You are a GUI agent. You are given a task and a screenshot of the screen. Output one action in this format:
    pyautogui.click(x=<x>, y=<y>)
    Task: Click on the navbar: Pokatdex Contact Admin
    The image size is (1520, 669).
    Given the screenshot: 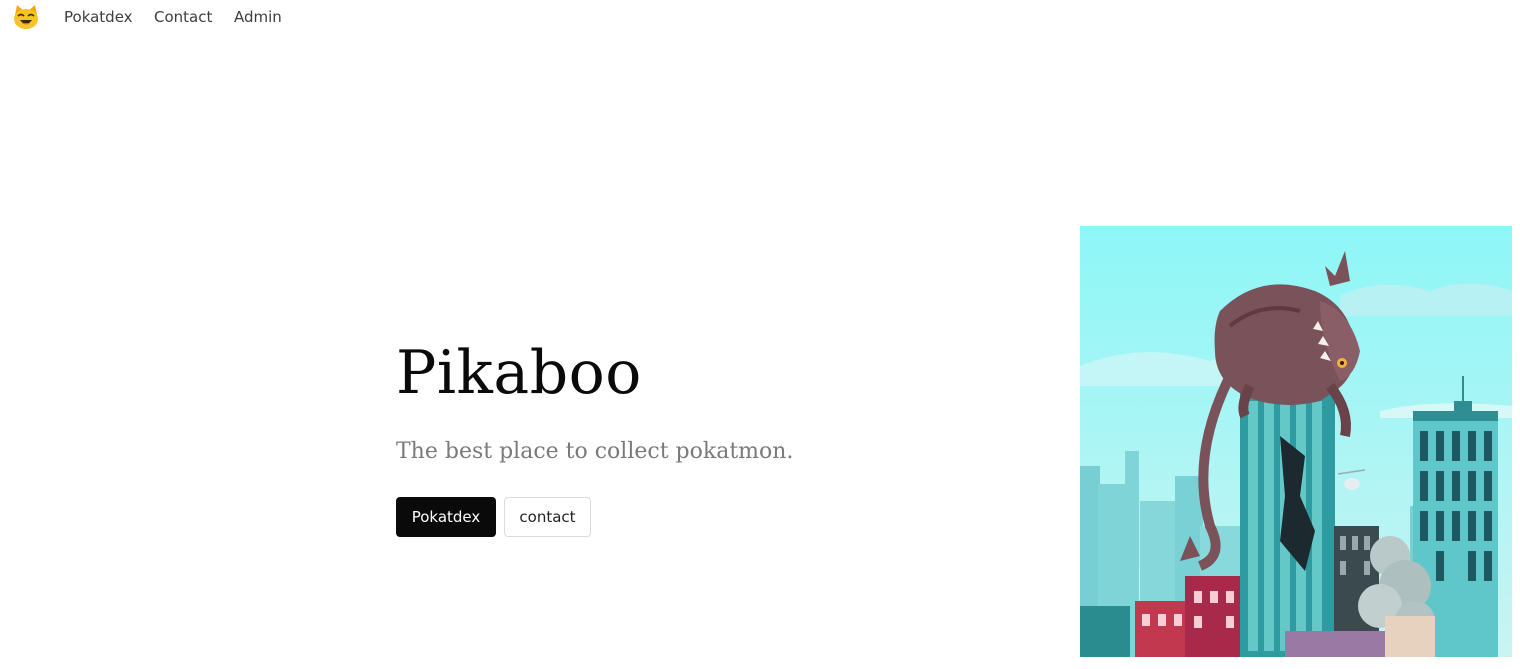 What is the action you would take?
    pyautogui.click(x=760, y=18)
    